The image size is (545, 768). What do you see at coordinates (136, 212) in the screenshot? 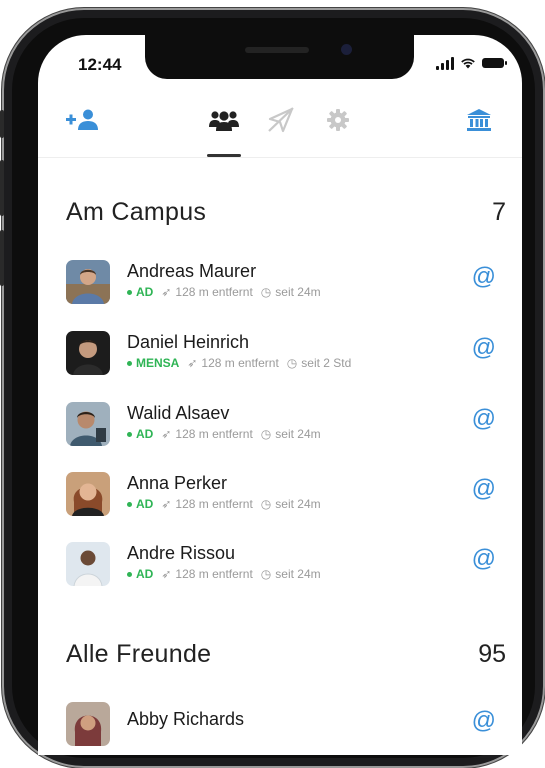
I see `section-title: Am Campus` at bounding box center [136, 212].